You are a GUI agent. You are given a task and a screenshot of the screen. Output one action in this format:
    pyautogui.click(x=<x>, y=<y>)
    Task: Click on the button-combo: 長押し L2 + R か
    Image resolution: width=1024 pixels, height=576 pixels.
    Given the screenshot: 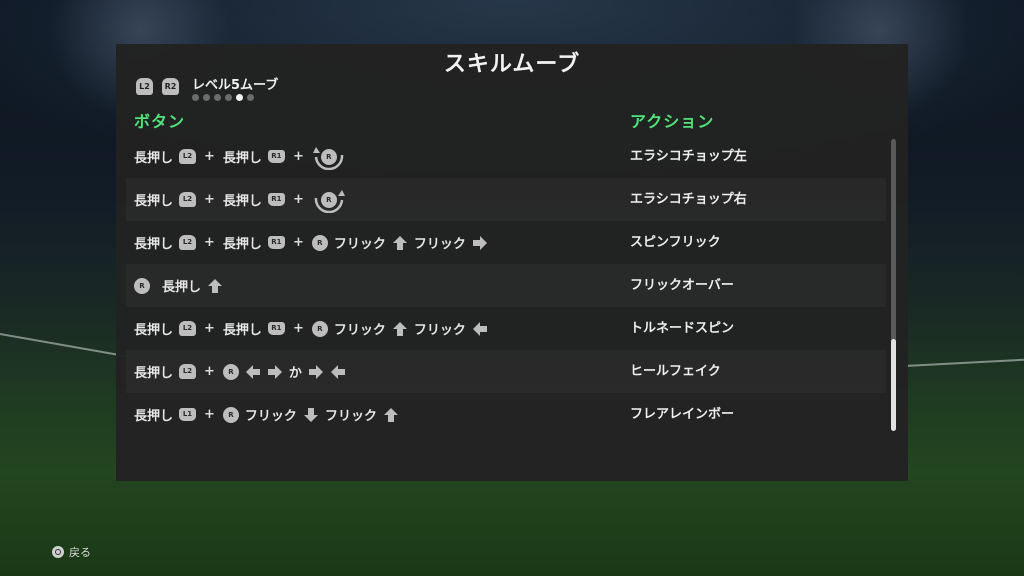 What is the action you would take?
    pyautogui.click(x=240, y=371)
    